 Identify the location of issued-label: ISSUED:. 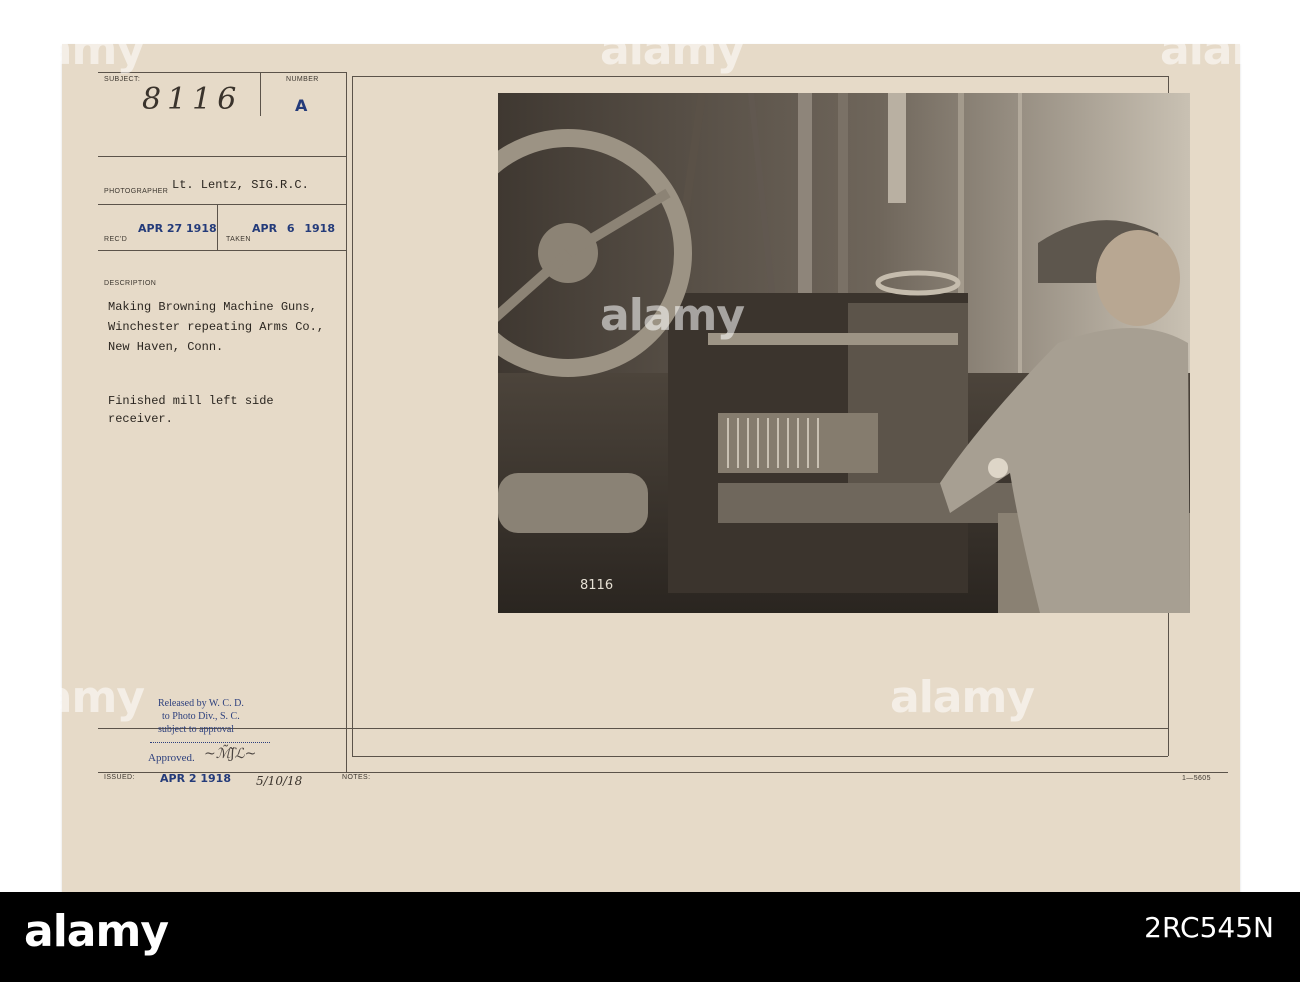
(119, 777).